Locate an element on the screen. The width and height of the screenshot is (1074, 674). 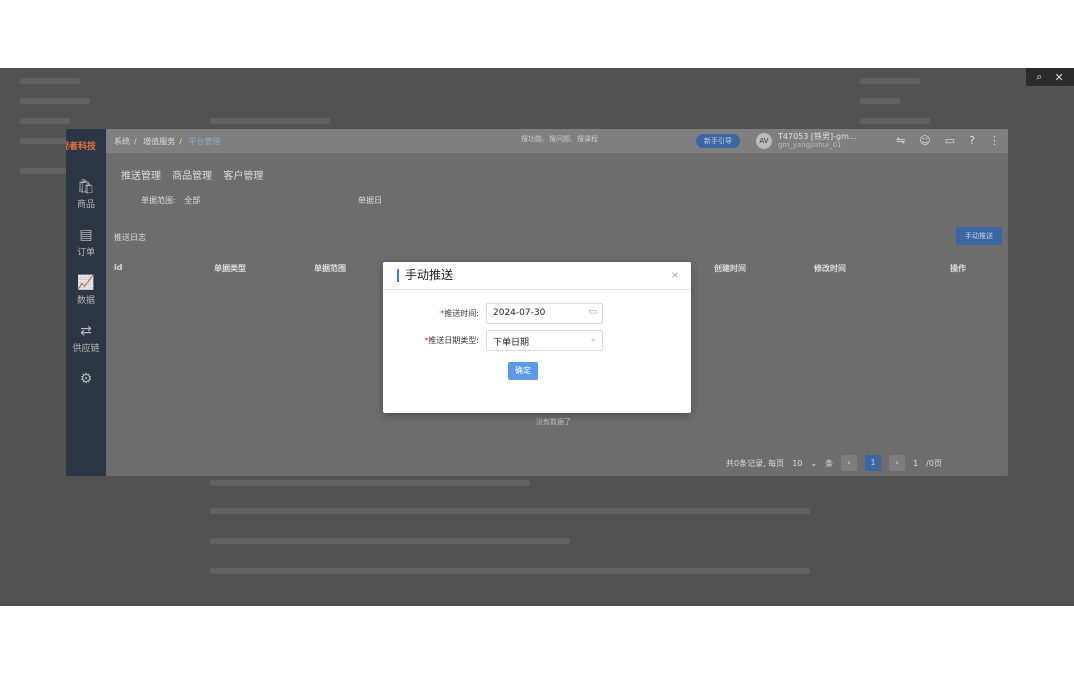
dialog-title: 手动推送 is located at coordinates (425, 275).